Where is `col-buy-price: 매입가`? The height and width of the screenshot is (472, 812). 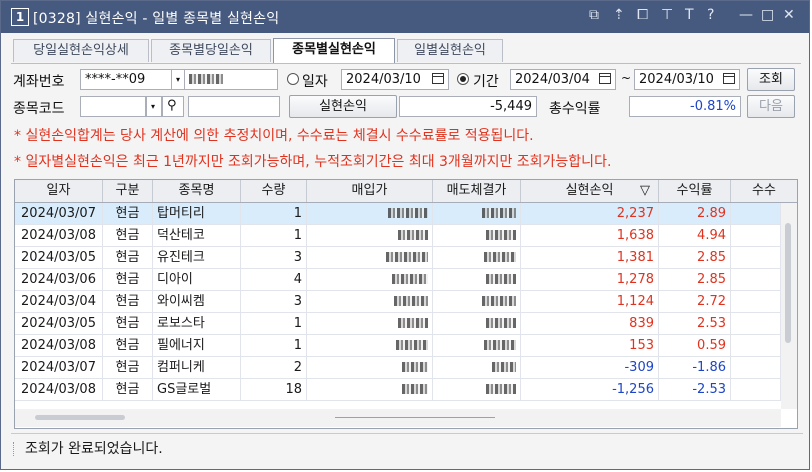
col-buy-price: 매입가 is located at coordinates (370, 191).